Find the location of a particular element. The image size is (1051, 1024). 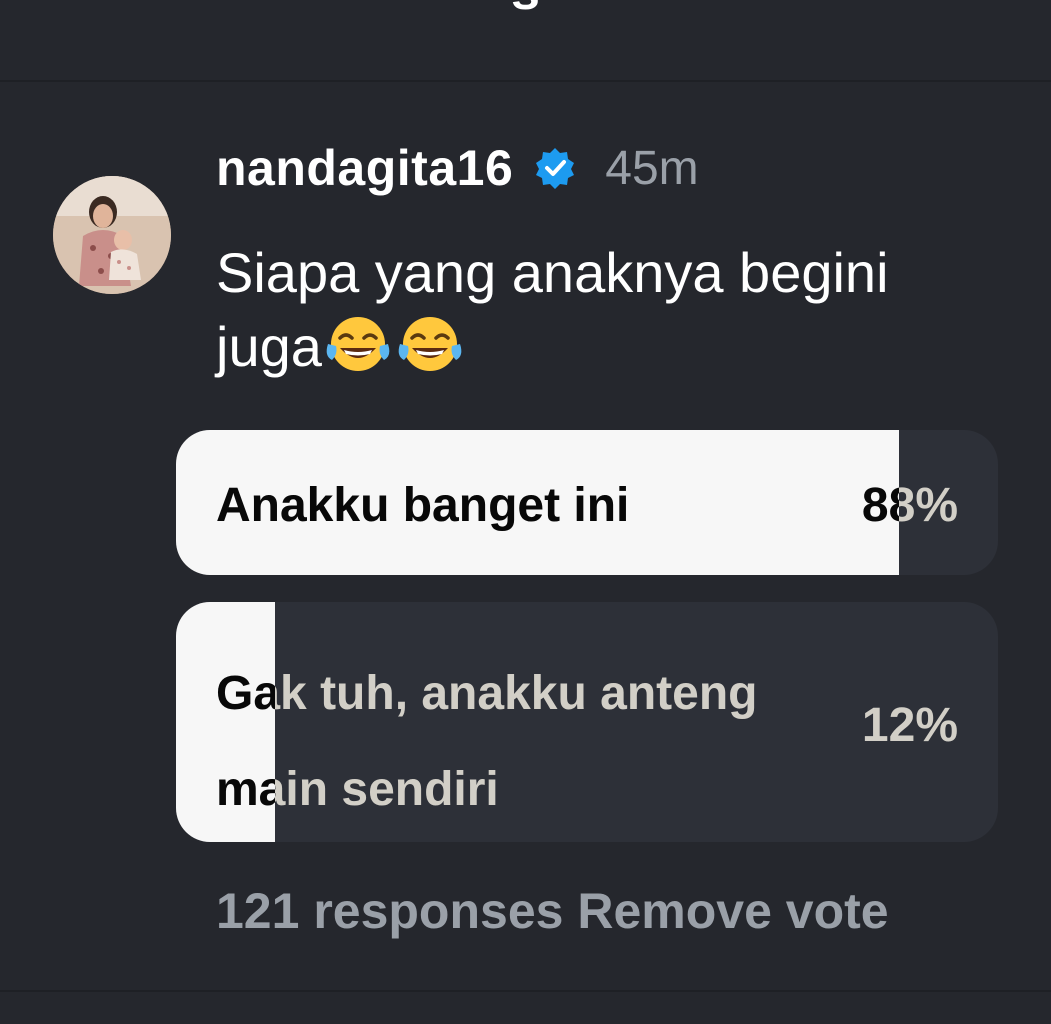

poll-option-1-label: Anakku banget ini is located at coordinates (423, 505).